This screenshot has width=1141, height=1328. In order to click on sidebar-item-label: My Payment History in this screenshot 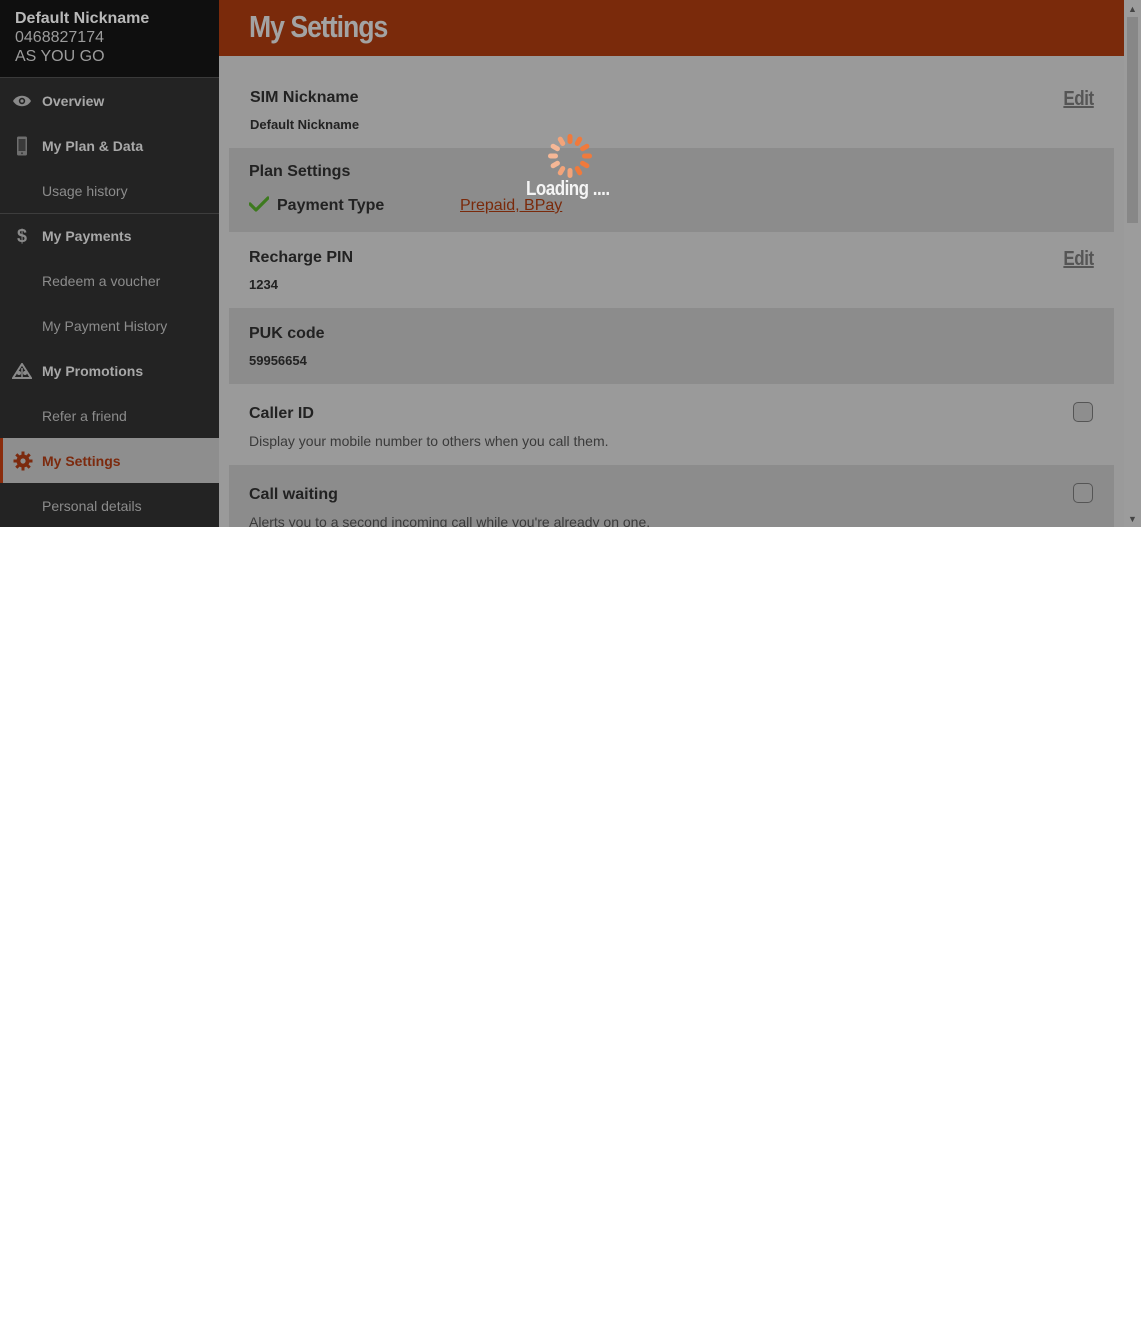, I will do `click(105, 325)`.